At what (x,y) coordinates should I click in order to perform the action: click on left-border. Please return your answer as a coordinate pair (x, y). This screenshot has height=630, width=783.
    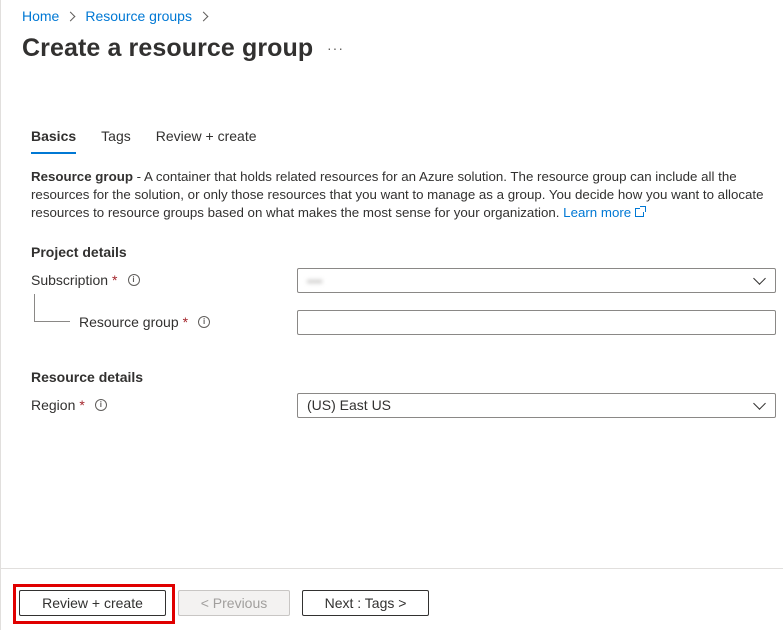
    Looking at the image, I should click on (0, 315).